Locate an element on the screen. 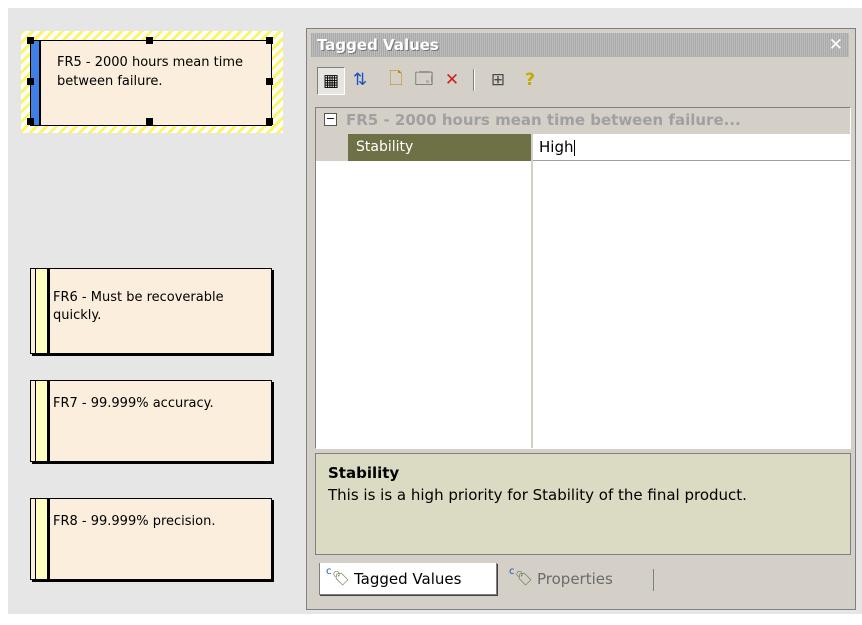 This screenshot has width=862, height=625. row-gutter is located at coordinates (332, 147).